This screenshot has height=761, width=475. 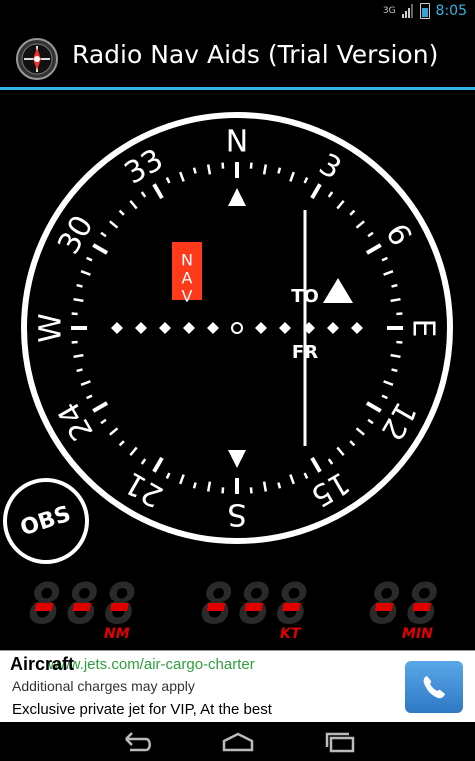 What do you see at coordinates (405, 606) in the screenshot?
I see `time-readout: 88 -- MIN` at bounding box center [405, 606].